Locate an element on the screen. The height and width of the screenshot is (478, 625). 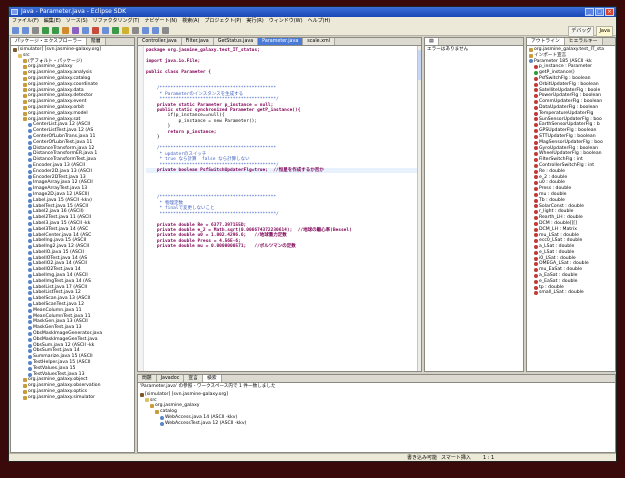
toolbar-button-10-icon is located at coordinates (115, 30).